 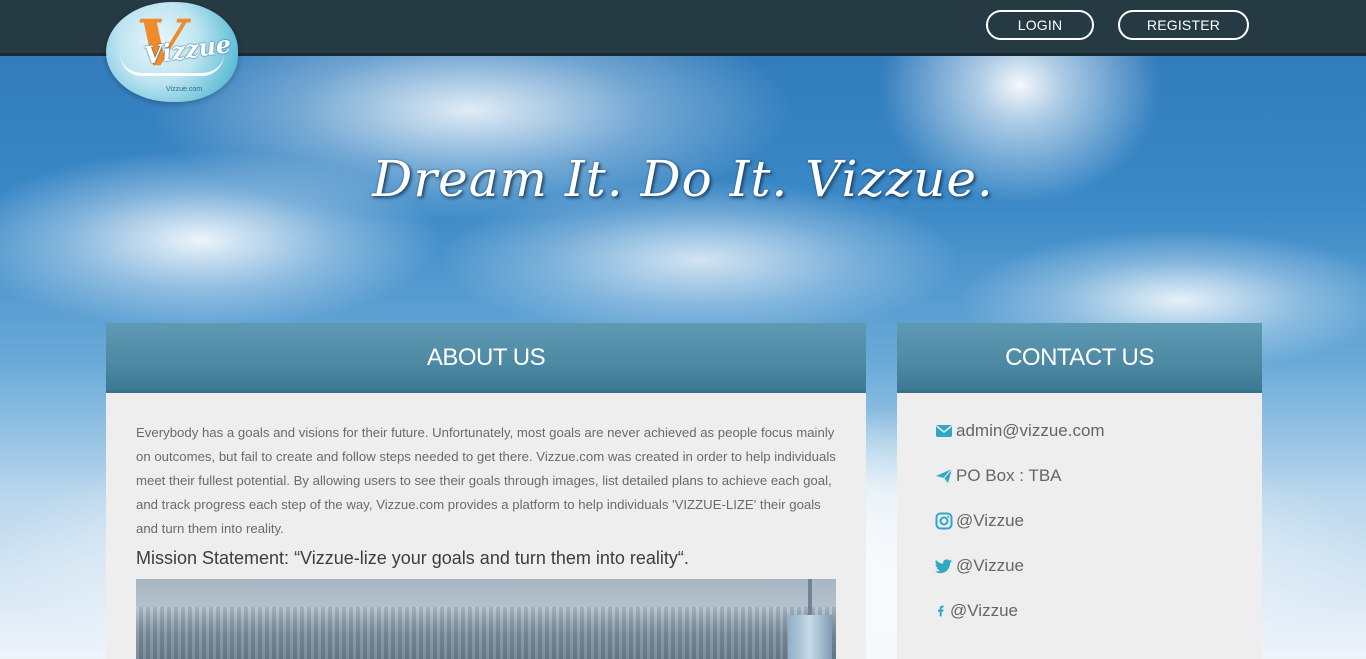 I want to click on contact-facebook-label: @Vizzue, so click(x=984, y=610).